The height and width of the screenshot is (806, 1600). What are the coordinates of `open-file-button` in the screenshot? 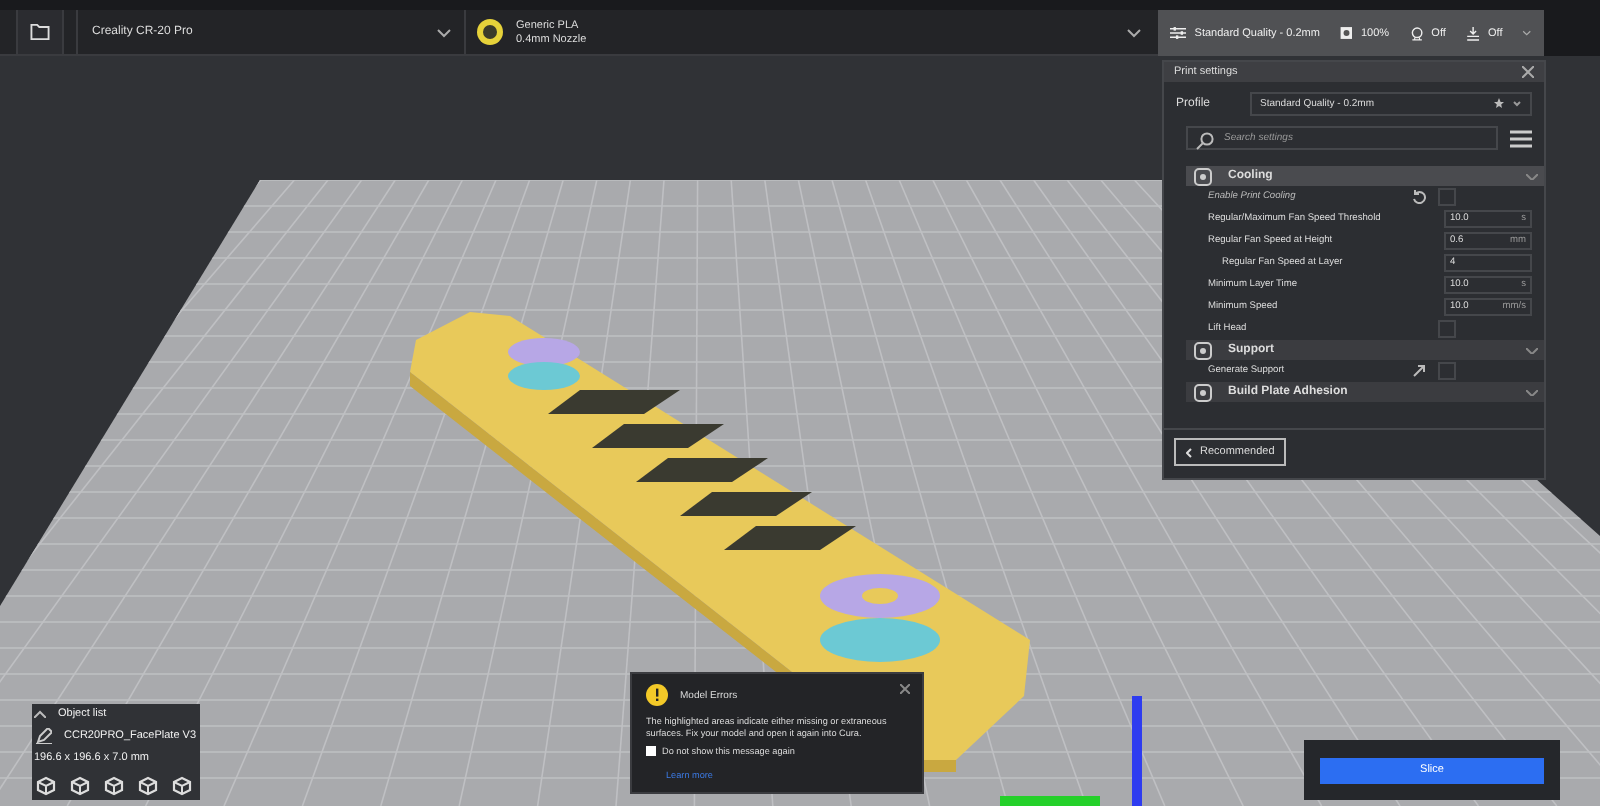 It's located at (40, 32).